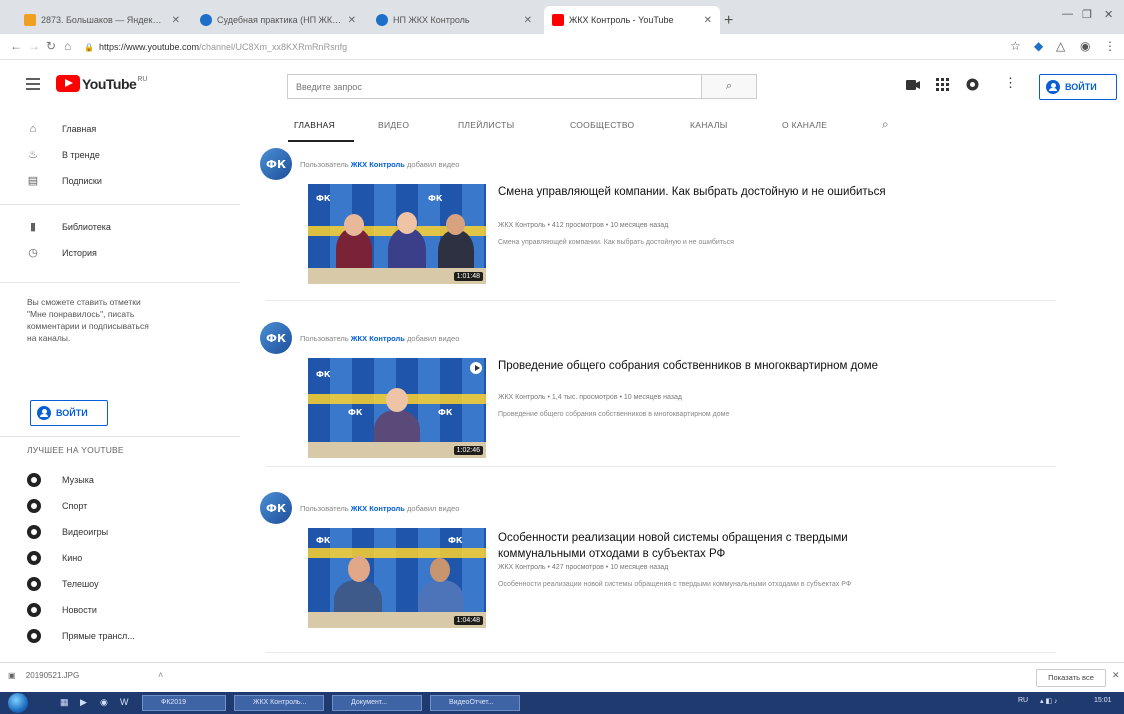 The height and width of the screenshot is (714, 1124). What do you see at coordinates (486, 125) in the screenshot?
I see `tab-playlists: ПЛЕЙЛИСТЫ` at bounding box center [486, 125].